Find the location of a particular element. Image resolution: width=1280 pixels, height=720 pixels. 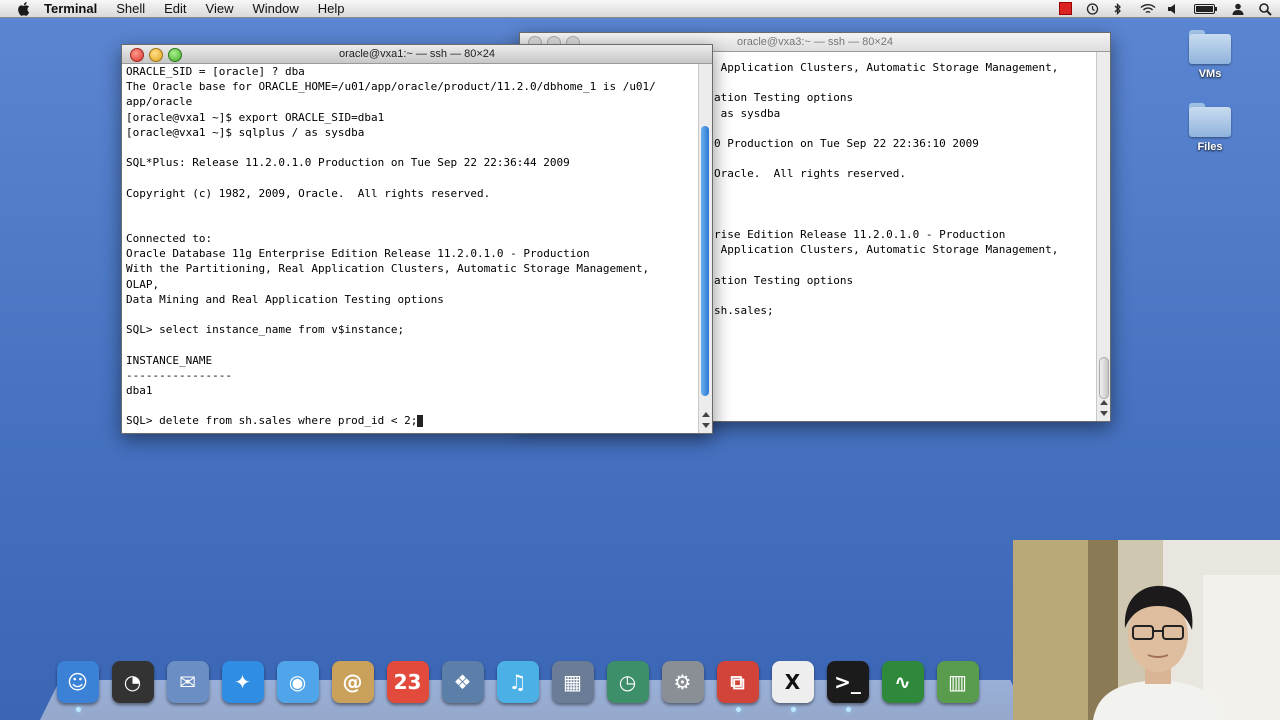

user-icon is located at coordinates (1238, 9).